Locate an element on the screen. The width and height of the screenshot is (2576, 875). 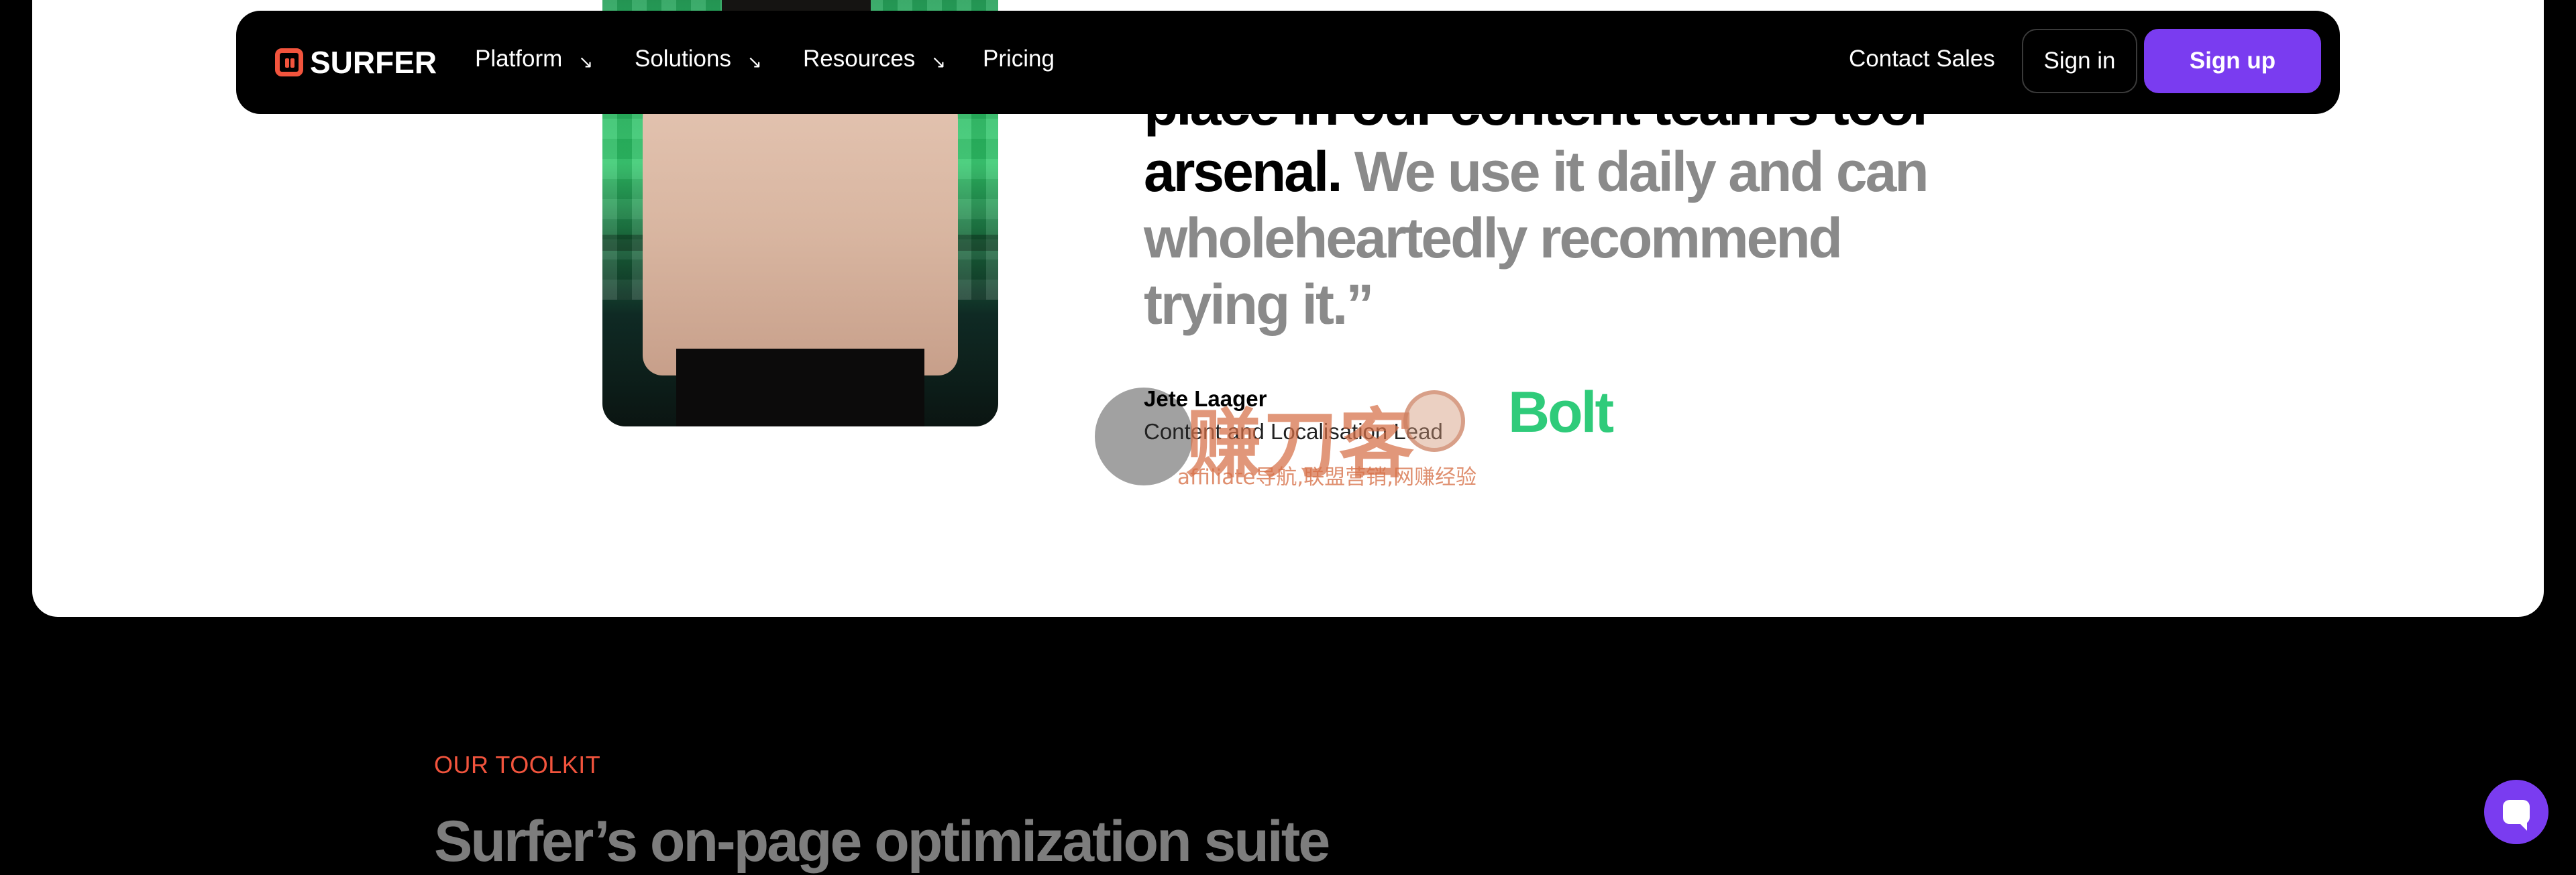
nav-solutions-label: Solutions is located at coordinates (683, 59).